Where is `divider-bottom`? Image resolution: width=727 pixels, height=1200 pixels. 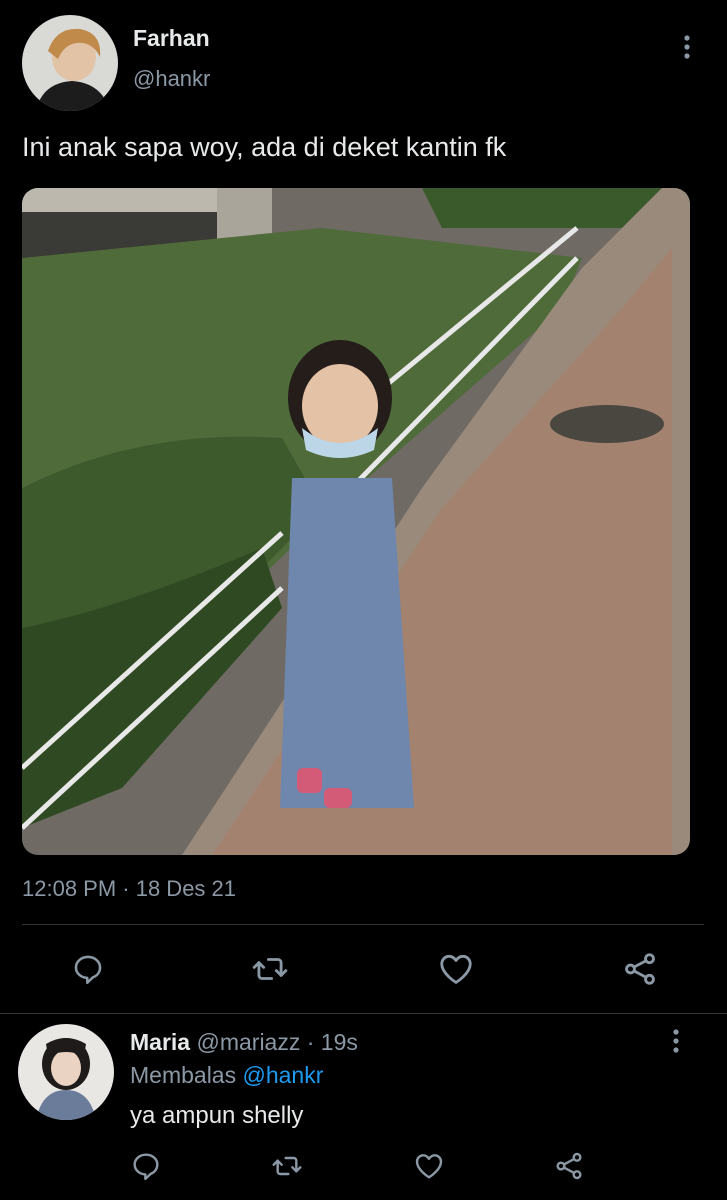
divider-bottom is located at coordinates (363, 1013).